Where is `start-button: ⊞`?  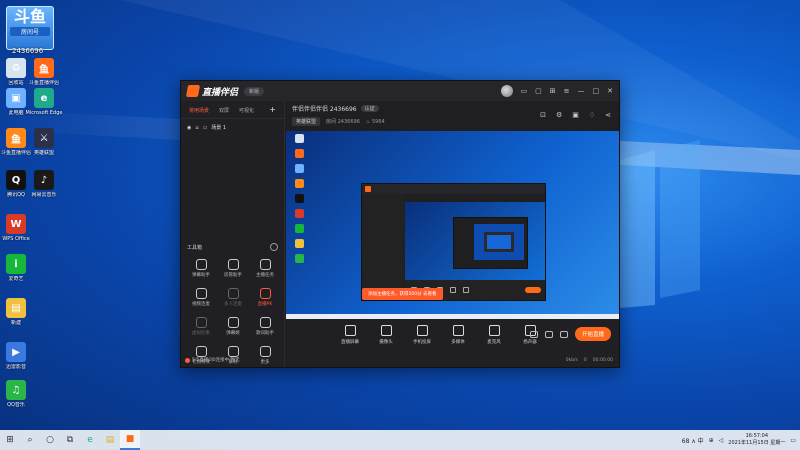
start-button: ⊞ is located at coordinates (10, 440).